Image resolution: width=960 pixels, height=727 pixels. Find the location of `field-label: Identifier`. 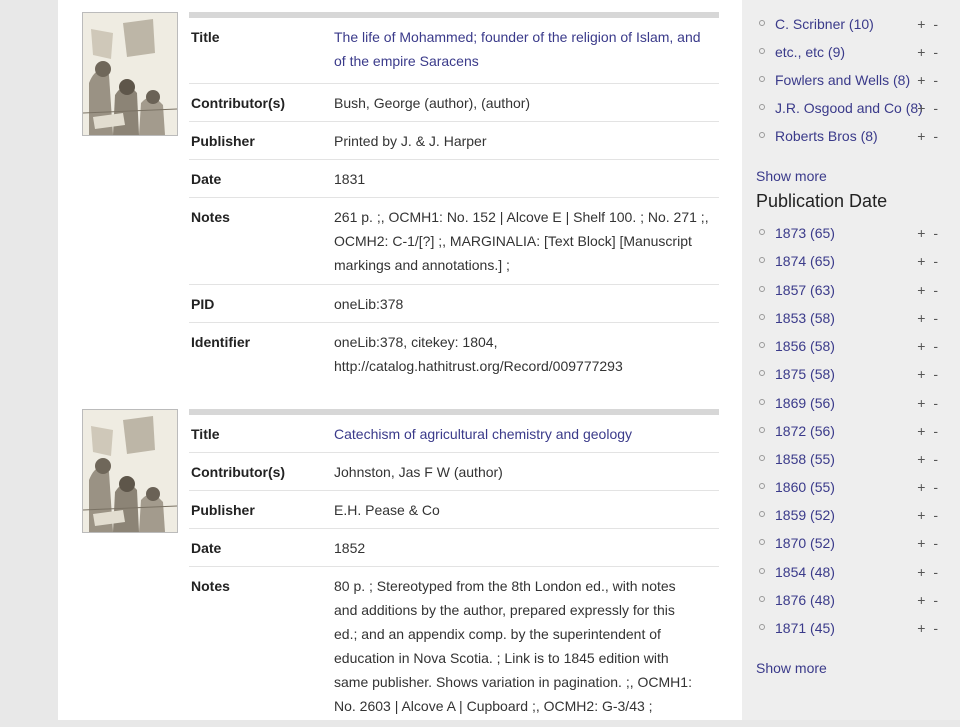

field-label: Identifier is located at coordinates (221, 342).